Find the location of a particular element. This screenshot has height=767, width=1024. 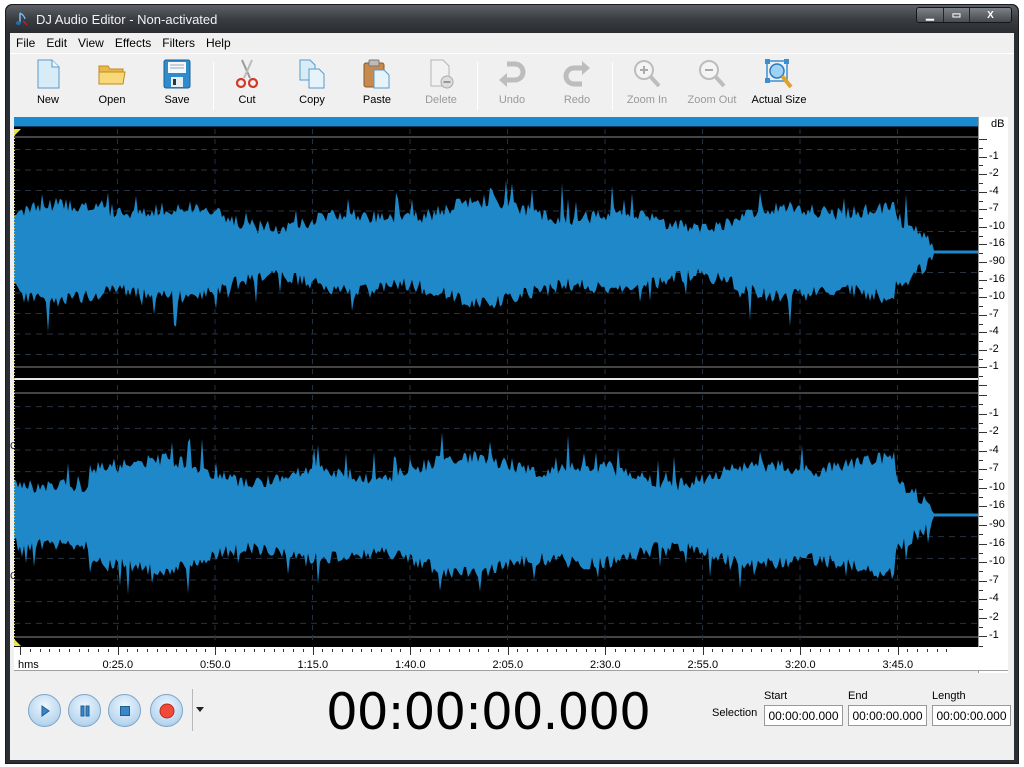

copy-button: Copy is located at coordinates (312, 85).